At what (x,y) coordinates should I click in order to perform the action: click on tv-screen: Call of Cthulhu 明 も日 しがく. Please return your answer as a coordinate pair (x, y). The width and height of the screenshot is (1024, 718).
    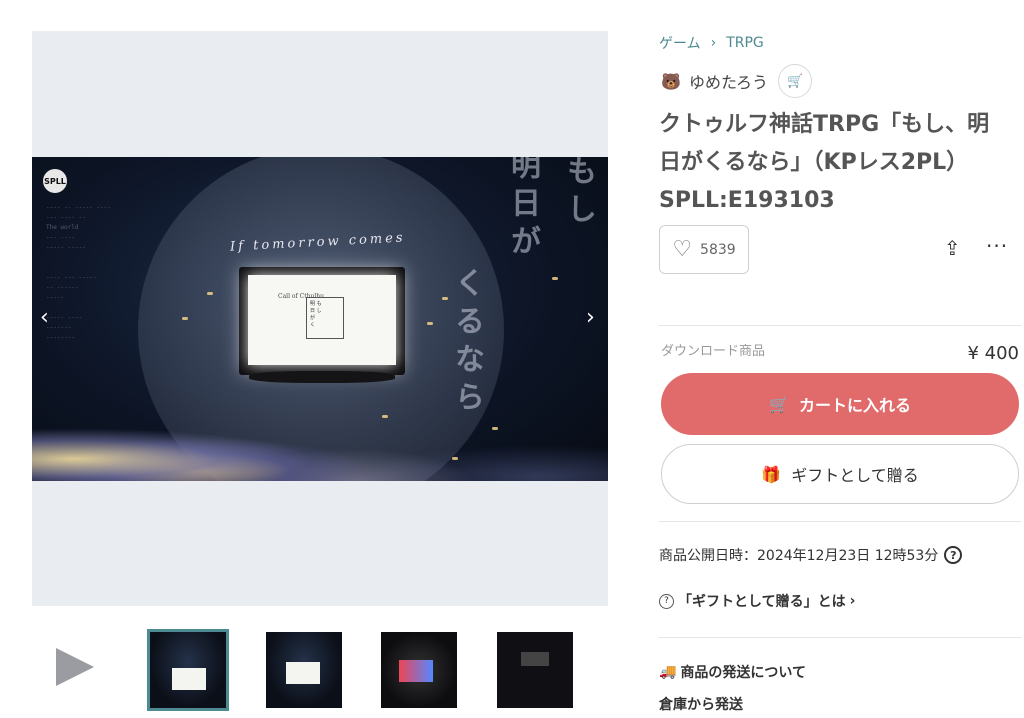
    Looking at the image, I should click on (322, 320).